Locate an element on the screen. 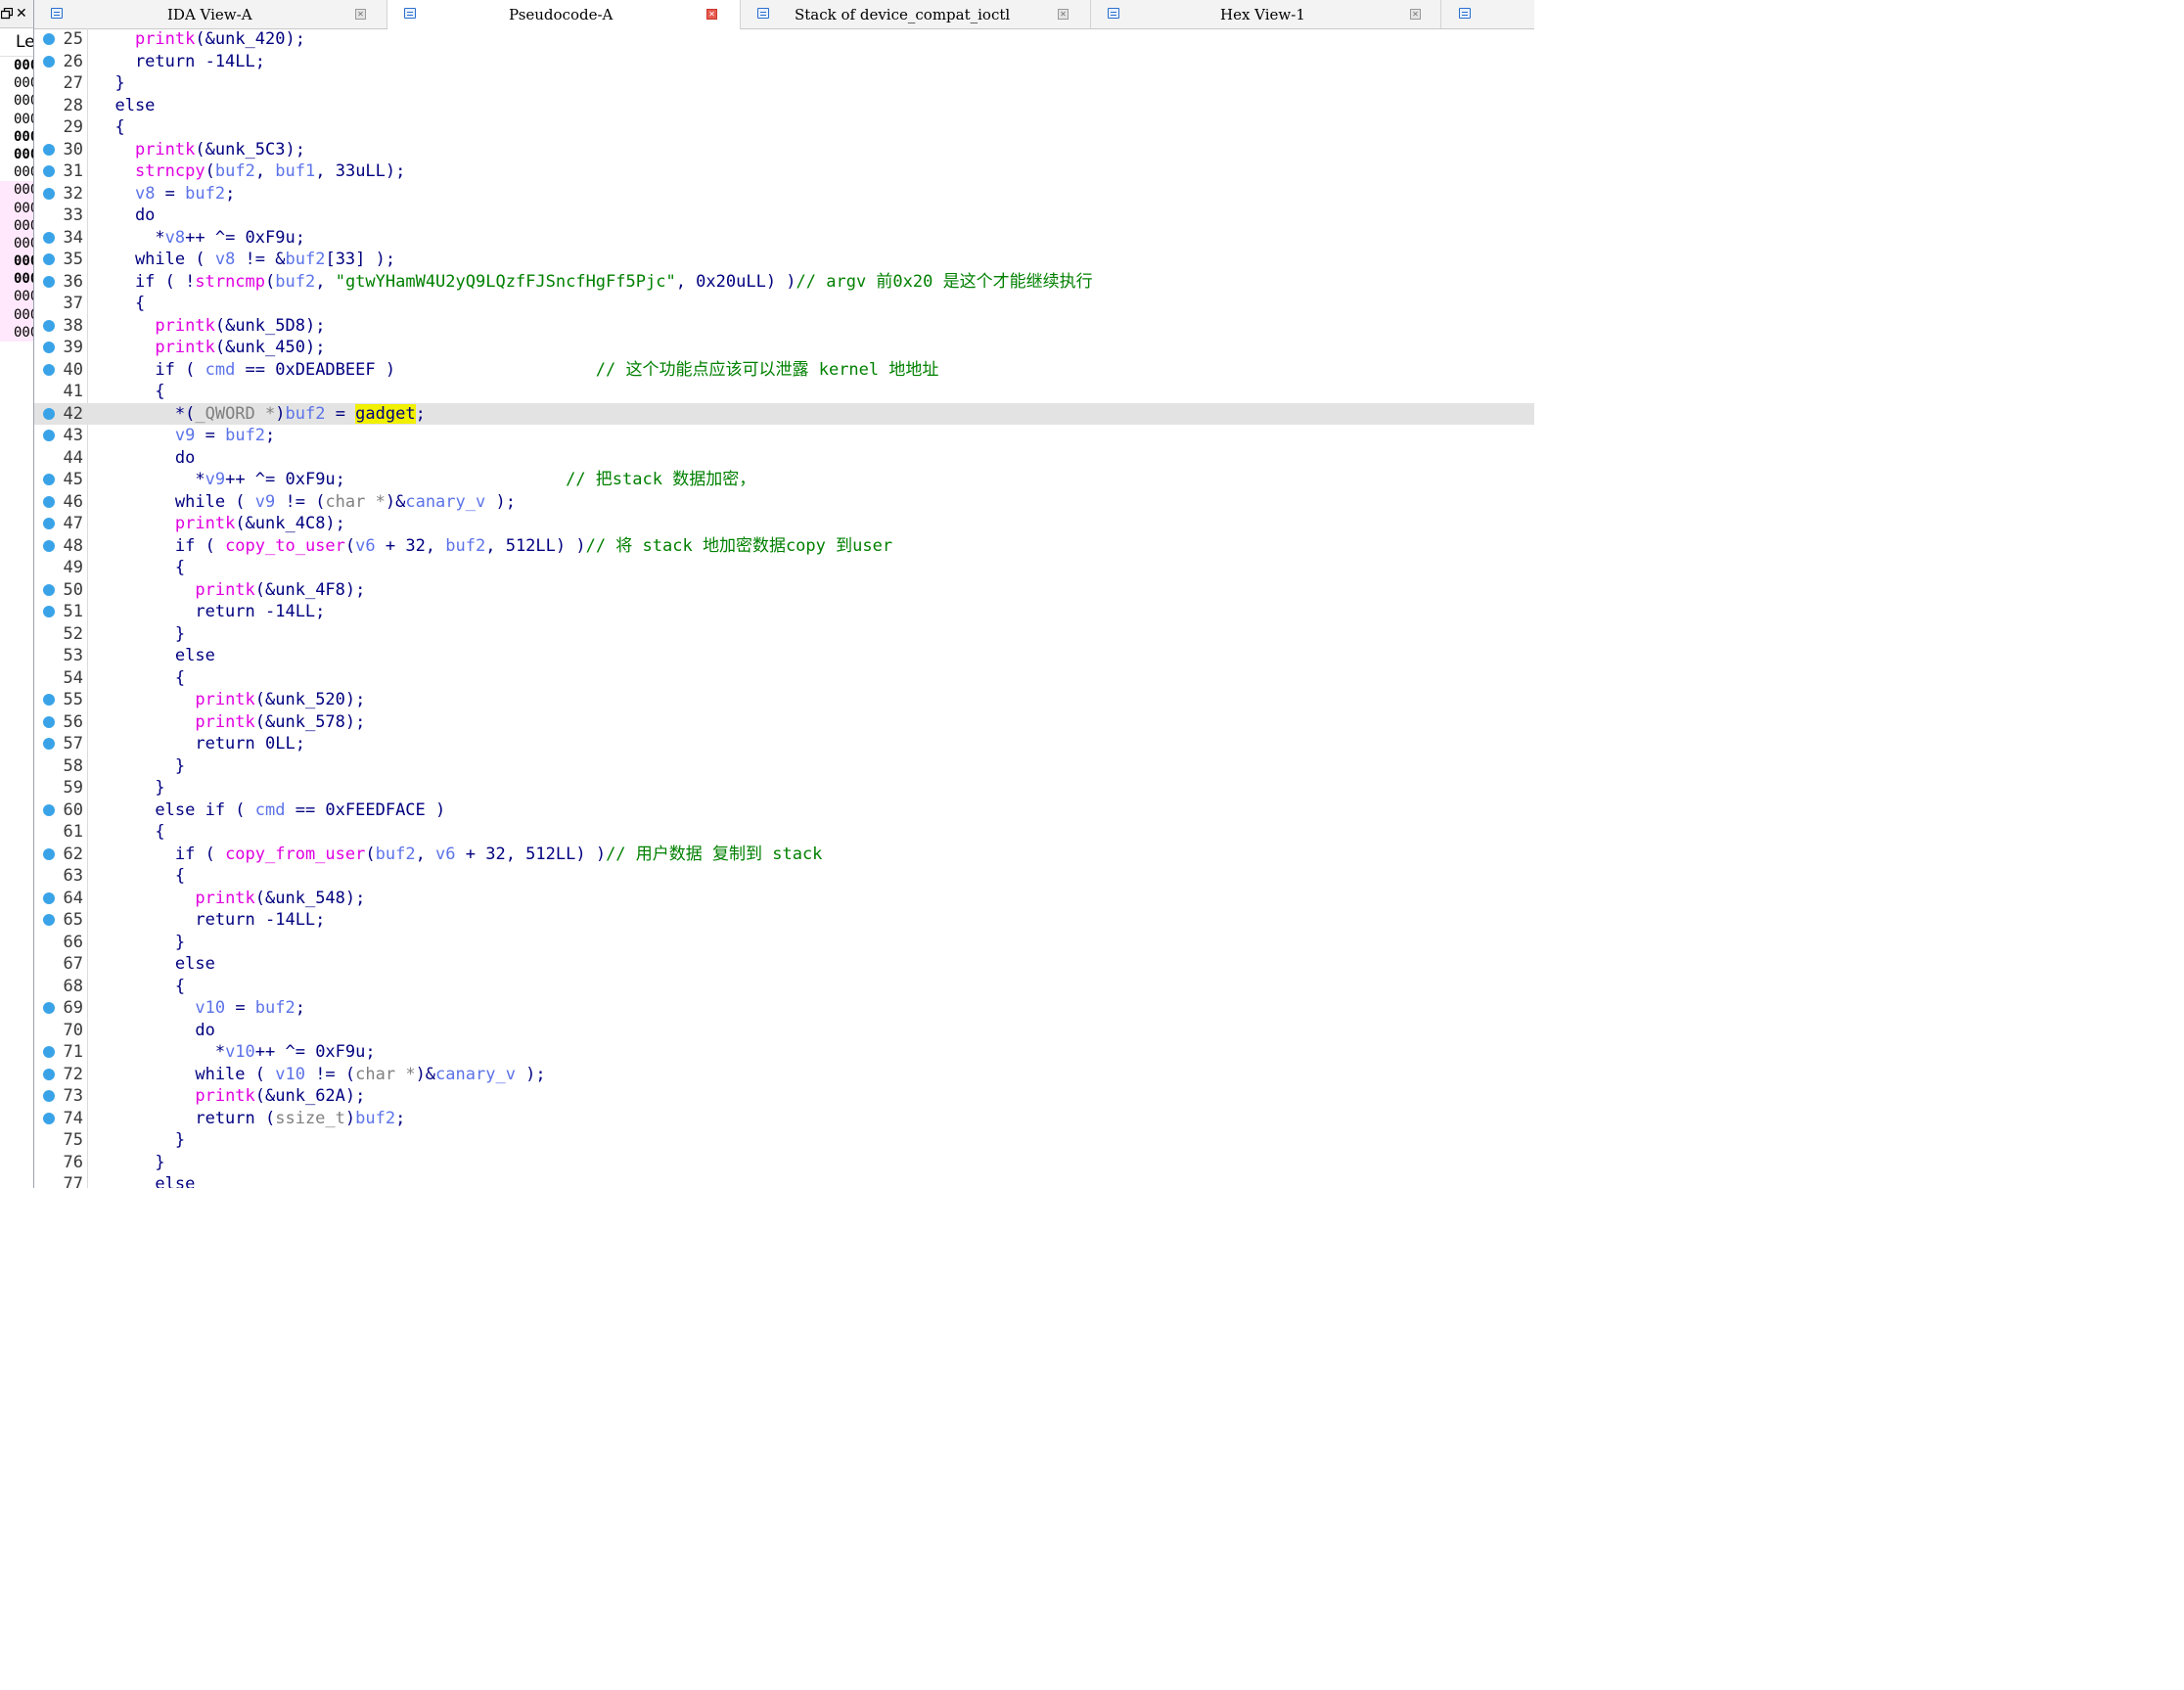 The width and height of the screenshot is (2184, 1690). code-line: 42 *(_QWORD *)buf2 = gadget; is located at coordinates (784, 414).